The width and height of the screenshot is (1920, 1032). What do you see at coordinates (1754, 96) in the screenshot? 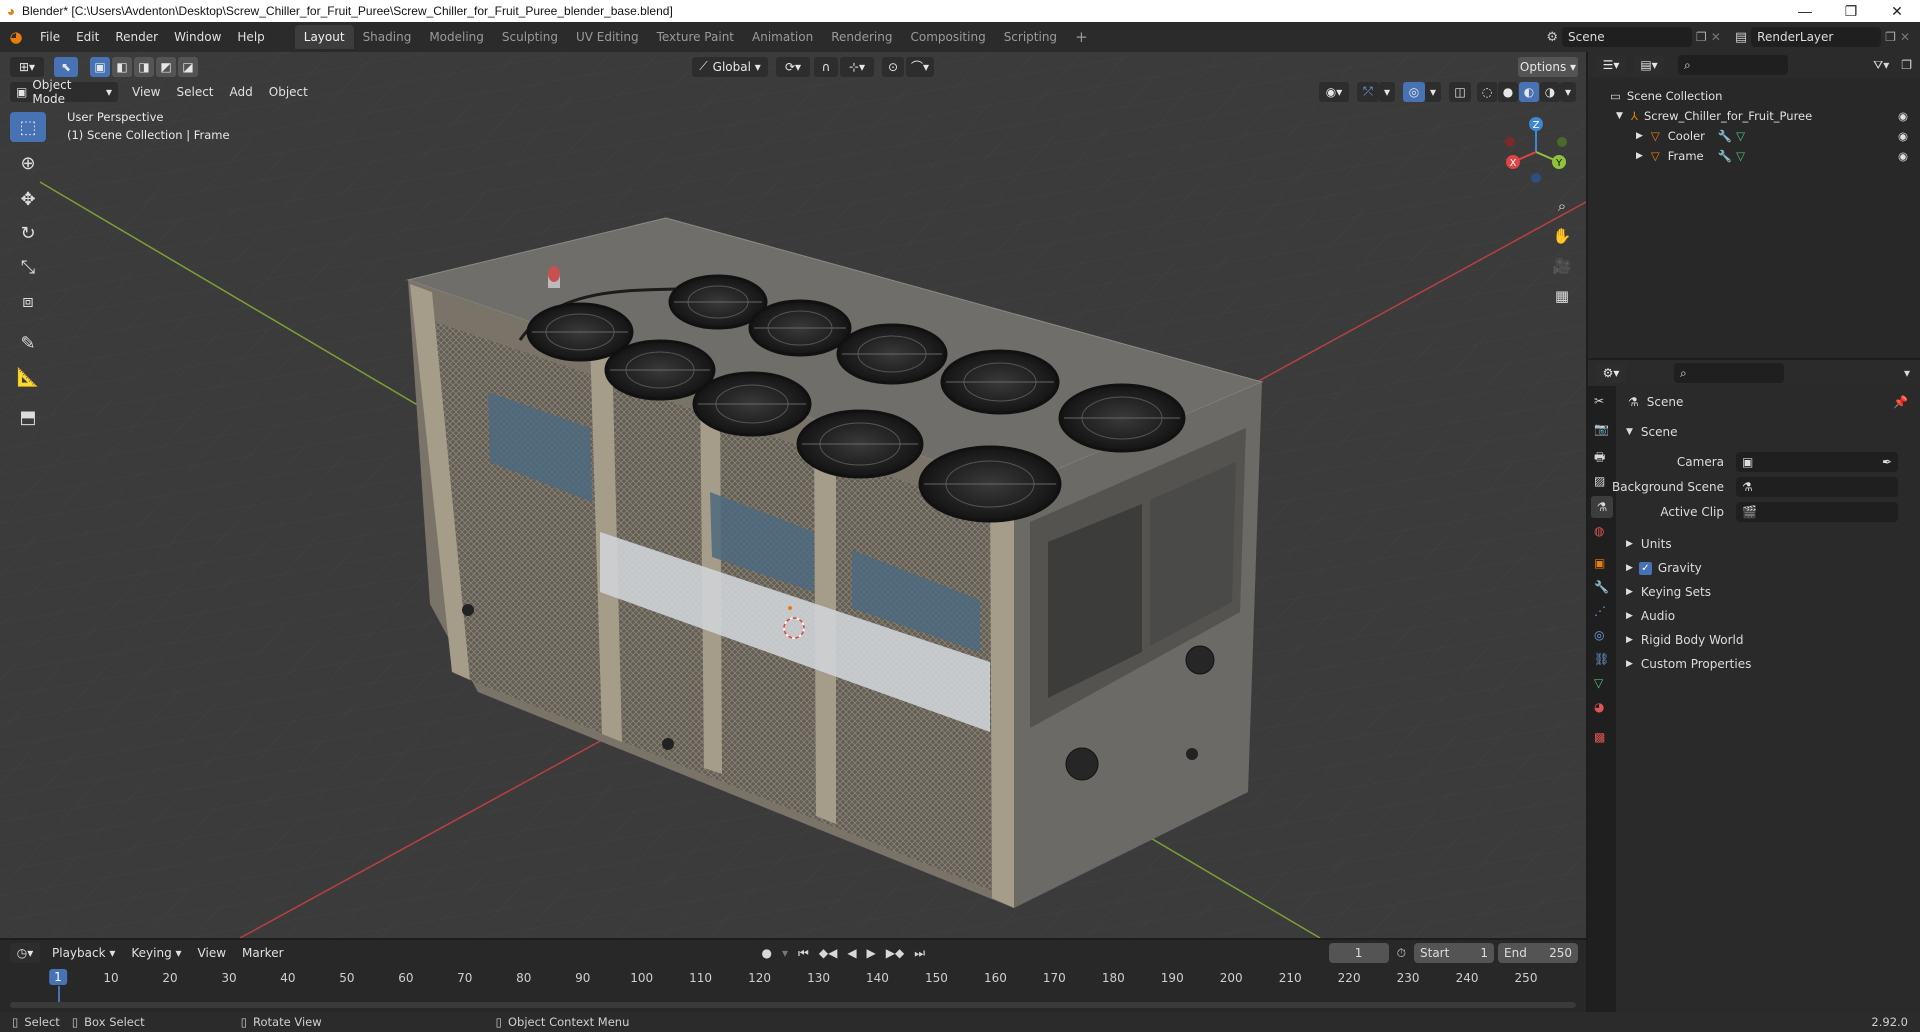
I see `outliner-row-scene-collection: ▭ Scene Collection` at bounding box center [1754, 96].